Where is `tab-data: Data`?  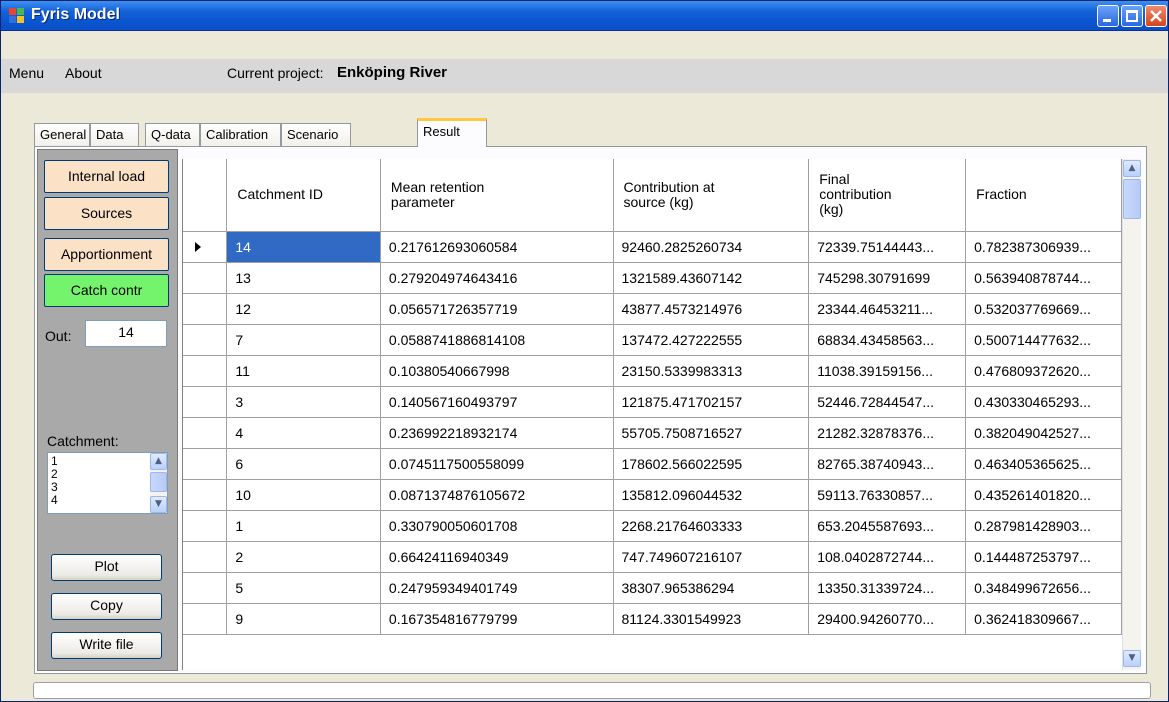
tab-data: Data is located at coordinates (114, 134).